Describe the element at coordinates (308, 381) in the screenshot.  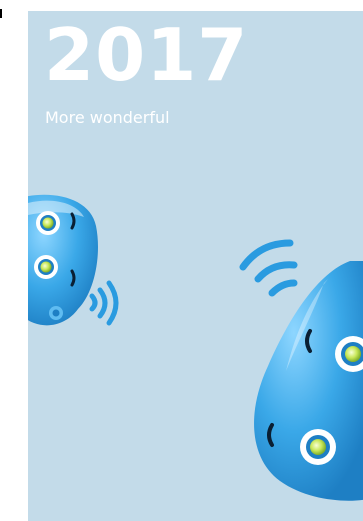
I see `robot-right-icon` at that location.